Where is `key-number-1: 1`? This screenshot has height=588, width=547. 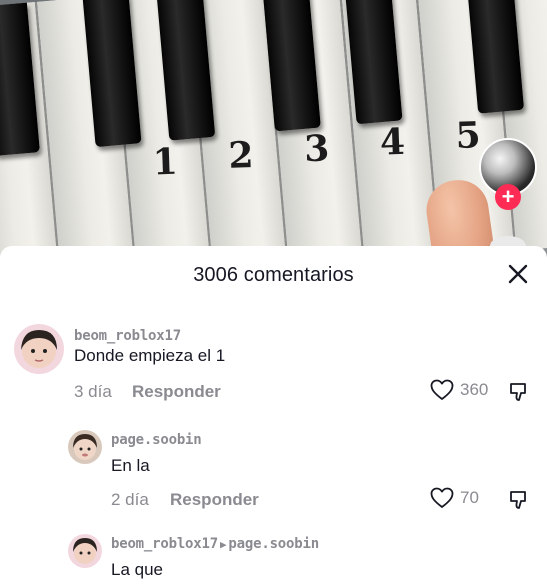
key-number-1: 1 is located at coordinates (165, 162).